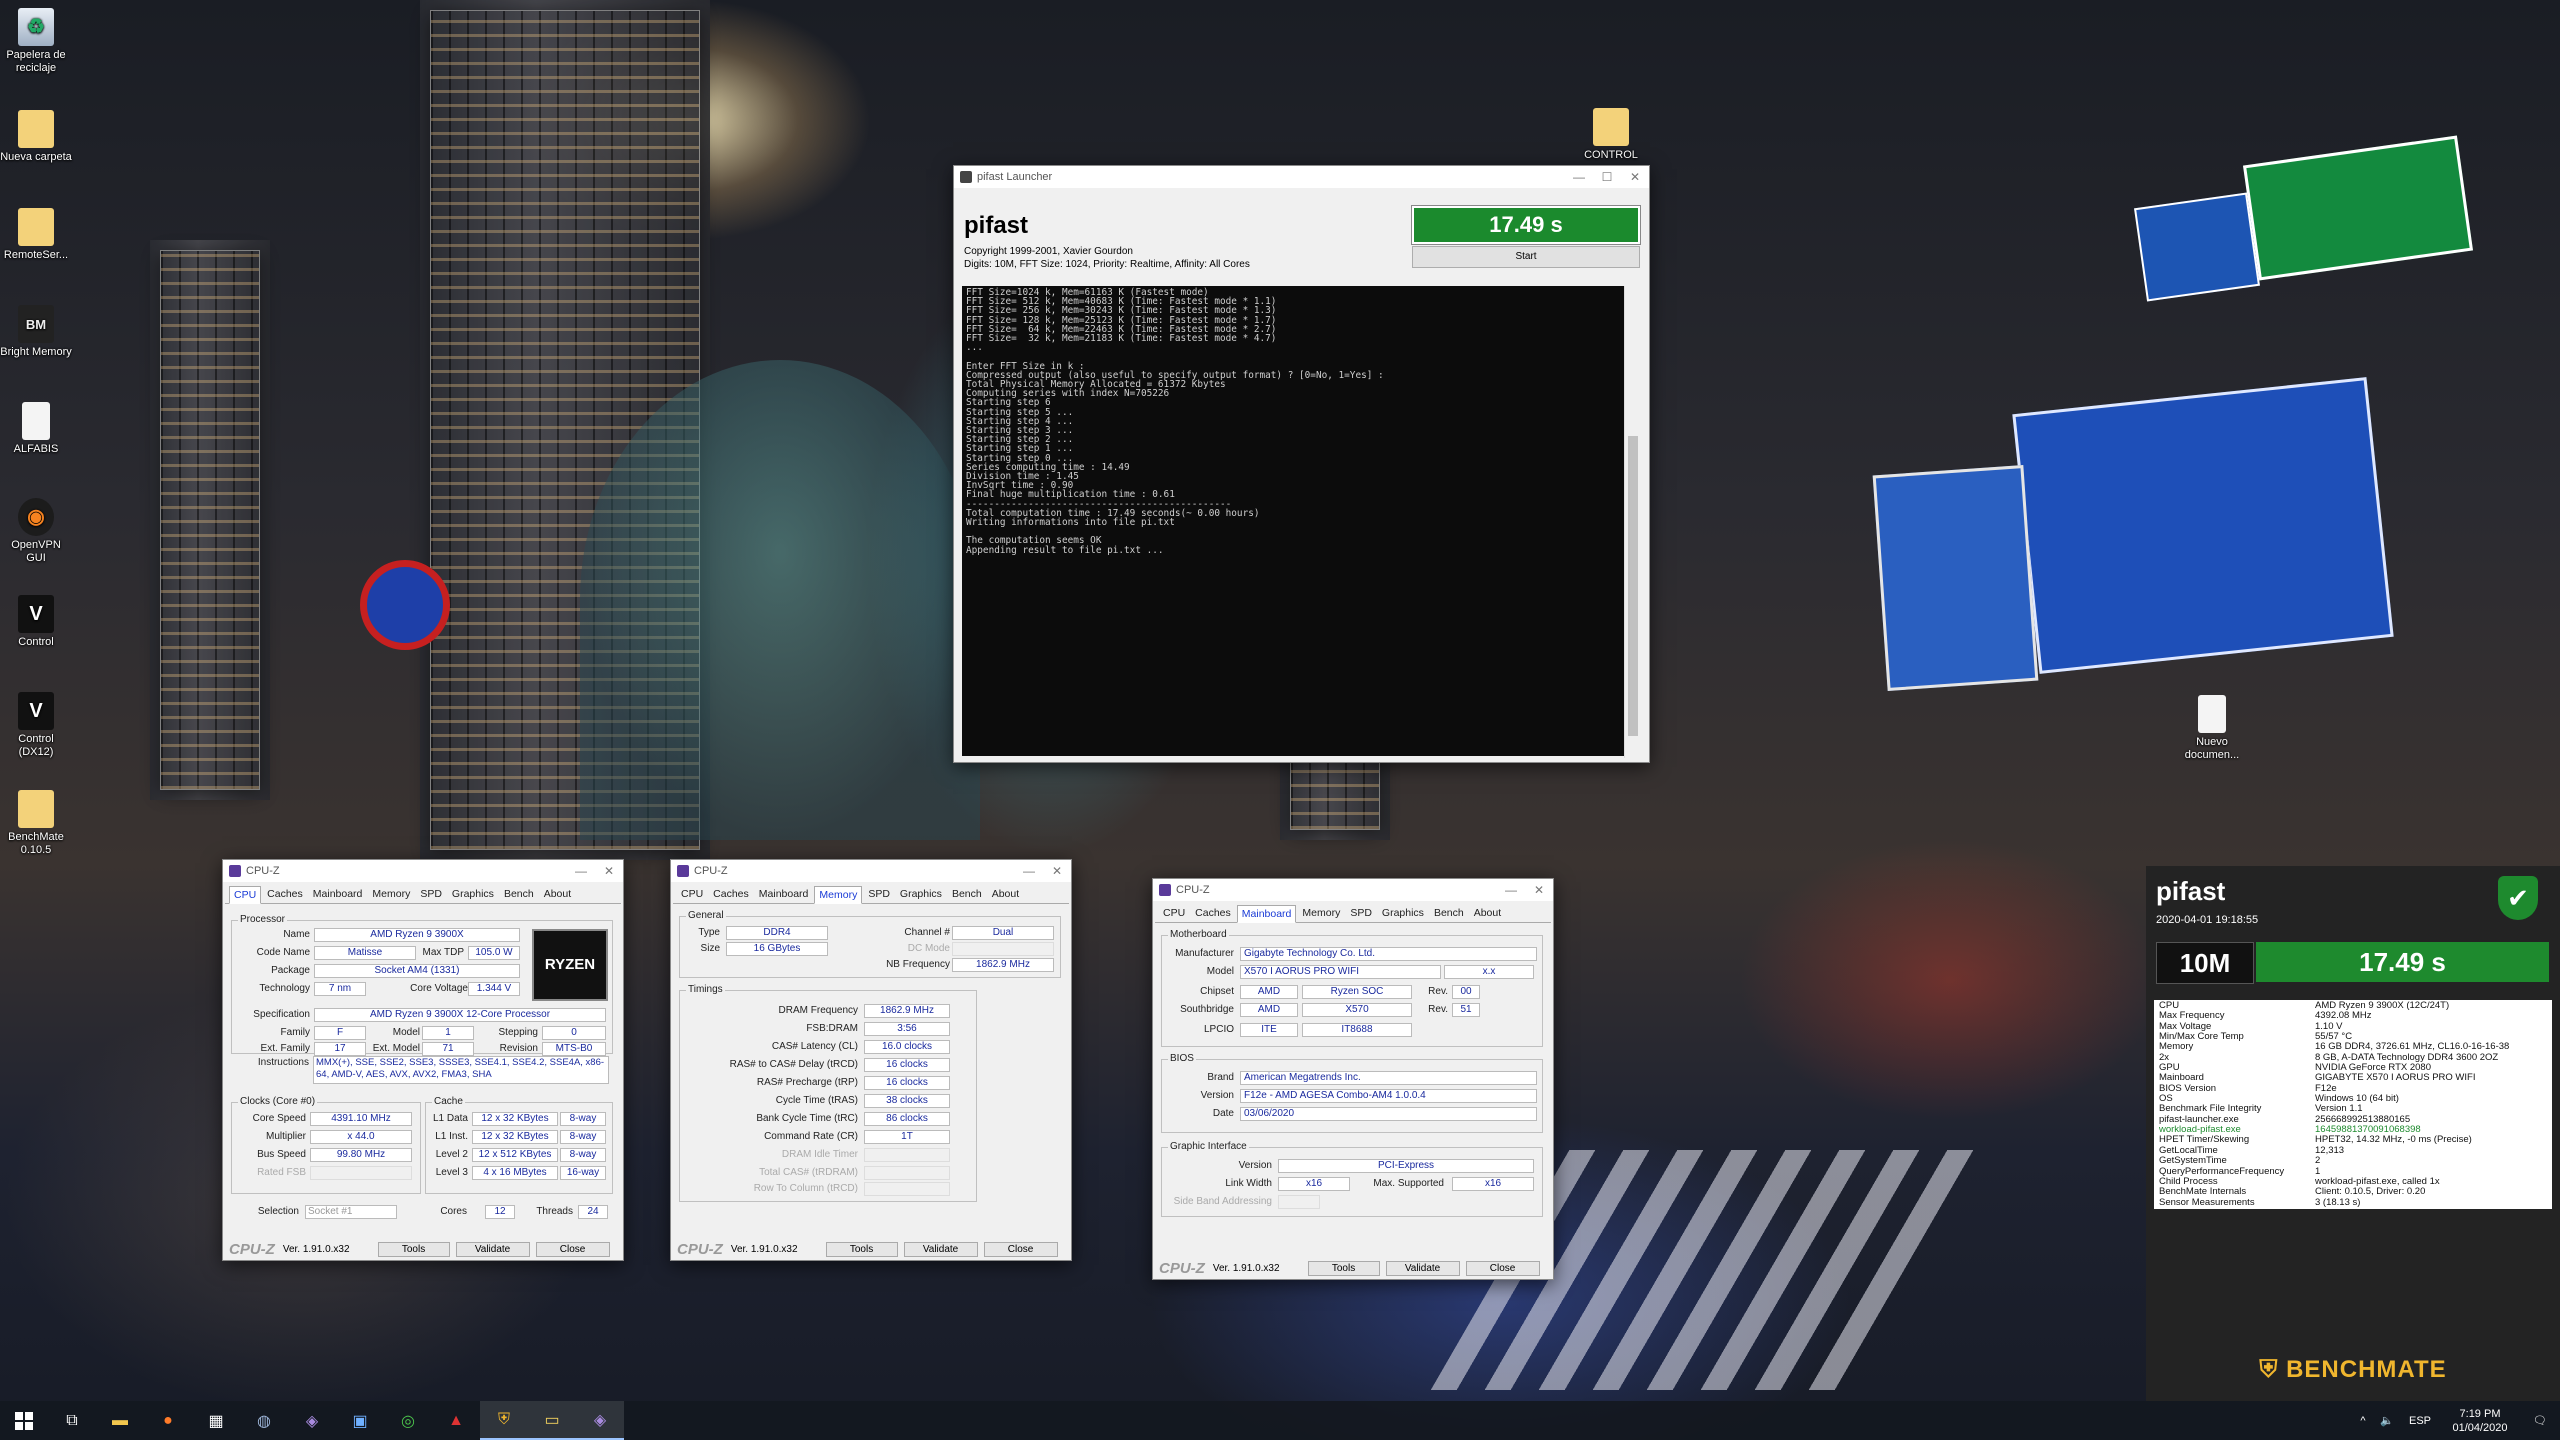 Image resolution: width=2560 pixels, height=1440 pixels. What do you see at coordinates (351, 1212) in the screenshot?
I see `socket-select: Socket #1` at bounding box center [351, 1212].